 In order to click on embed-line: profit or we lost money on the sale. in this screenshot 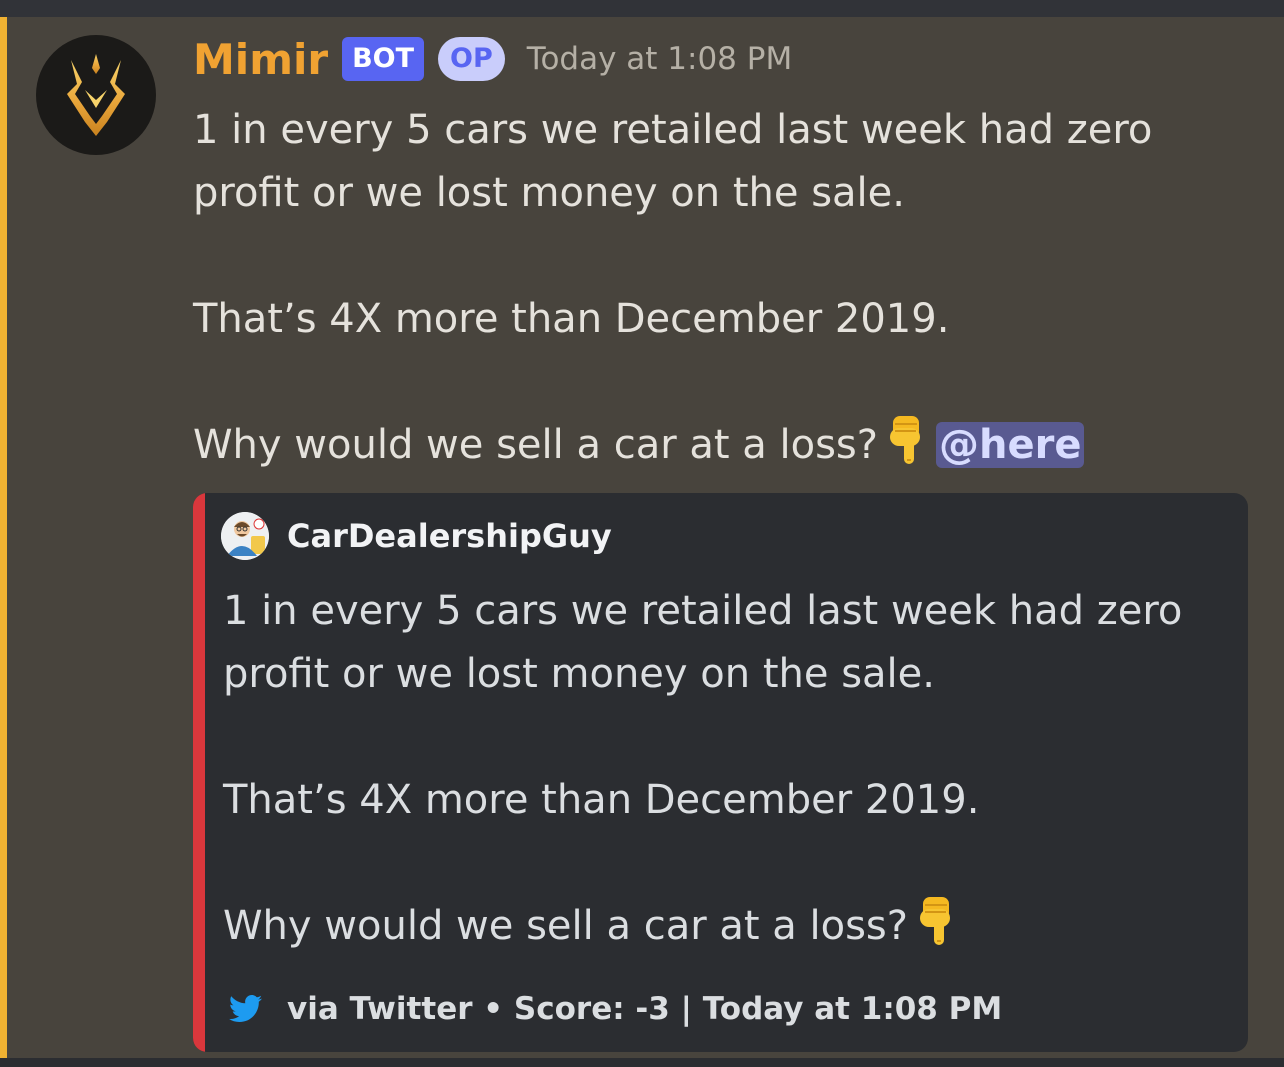, I will do `click(579, 674)`.